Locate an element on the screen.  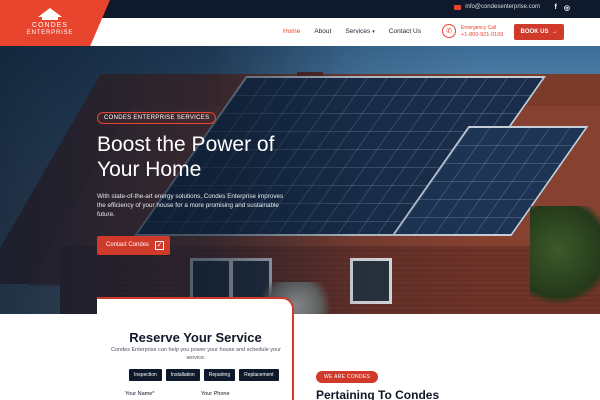
chevron-down-icon: ▾ is located at coordinates (373, 32).